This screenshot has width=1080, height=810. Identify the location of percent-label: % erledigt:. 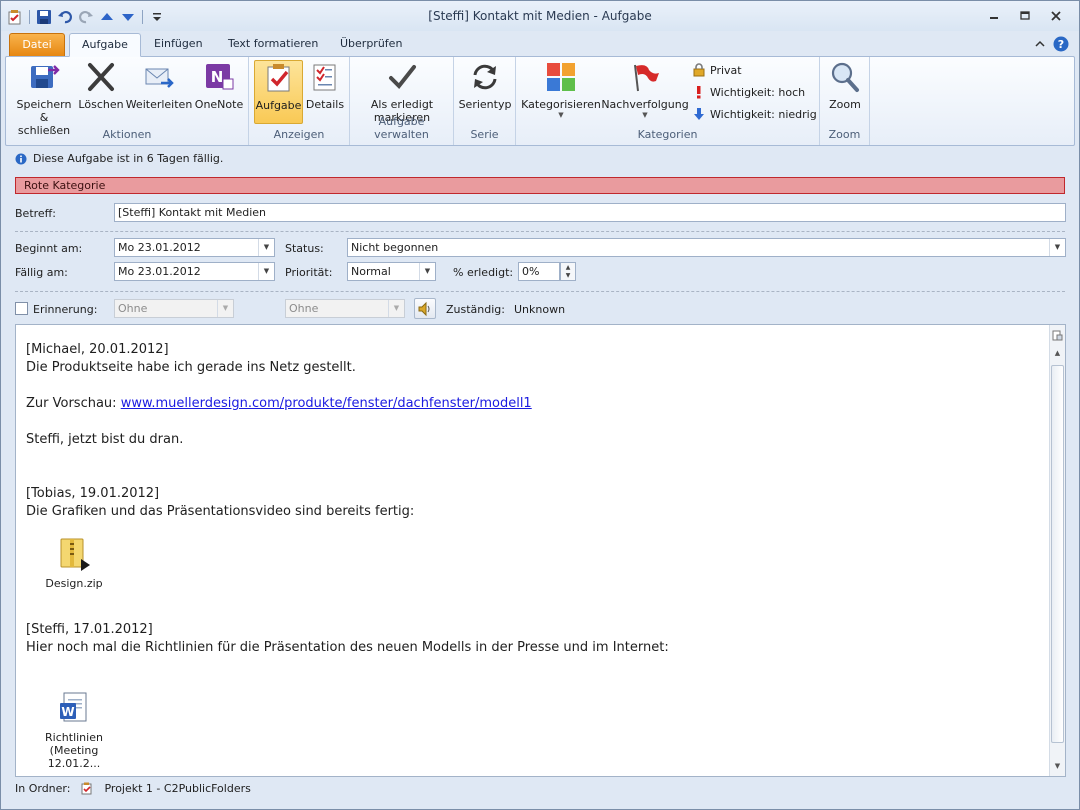
(483, 272).